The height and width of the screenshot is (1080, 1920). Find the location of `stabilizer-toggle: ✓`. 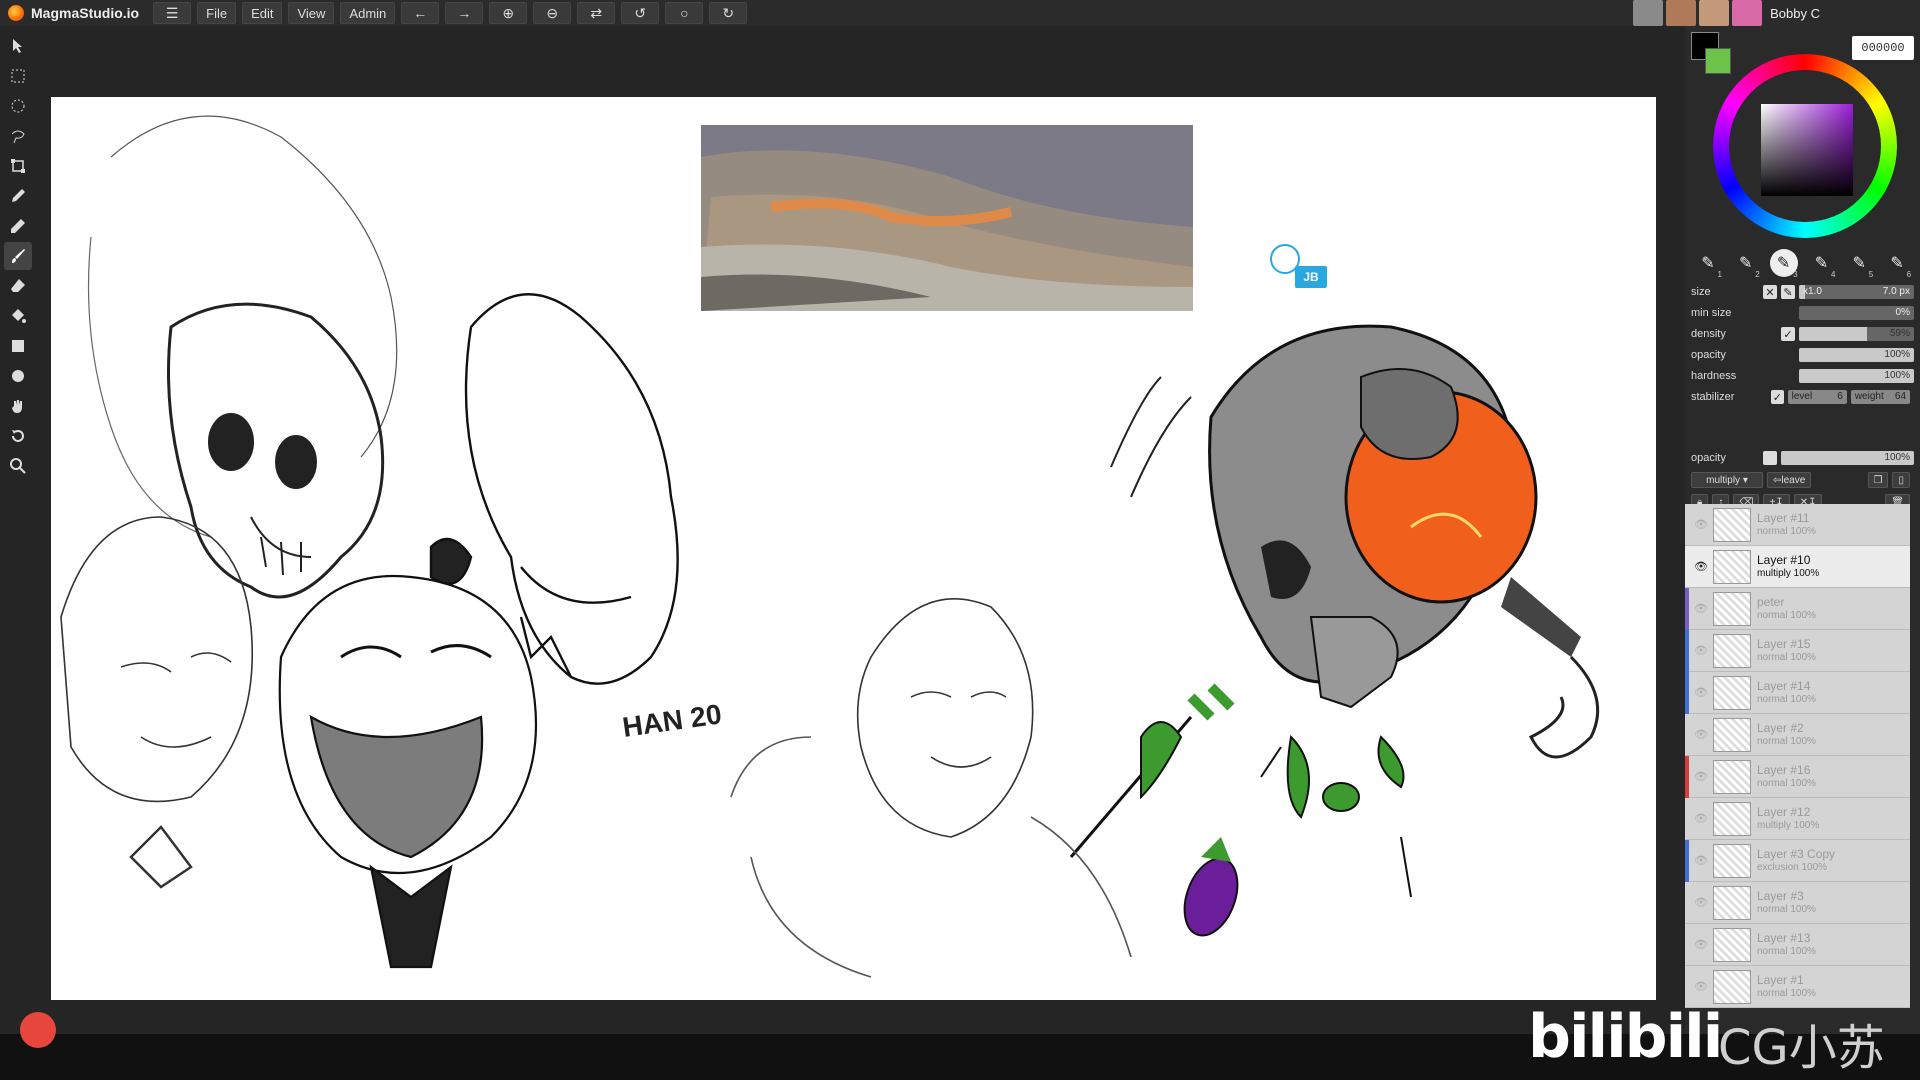

stabilizer-toggle: ✓ is located at coordinates (1777, 397).